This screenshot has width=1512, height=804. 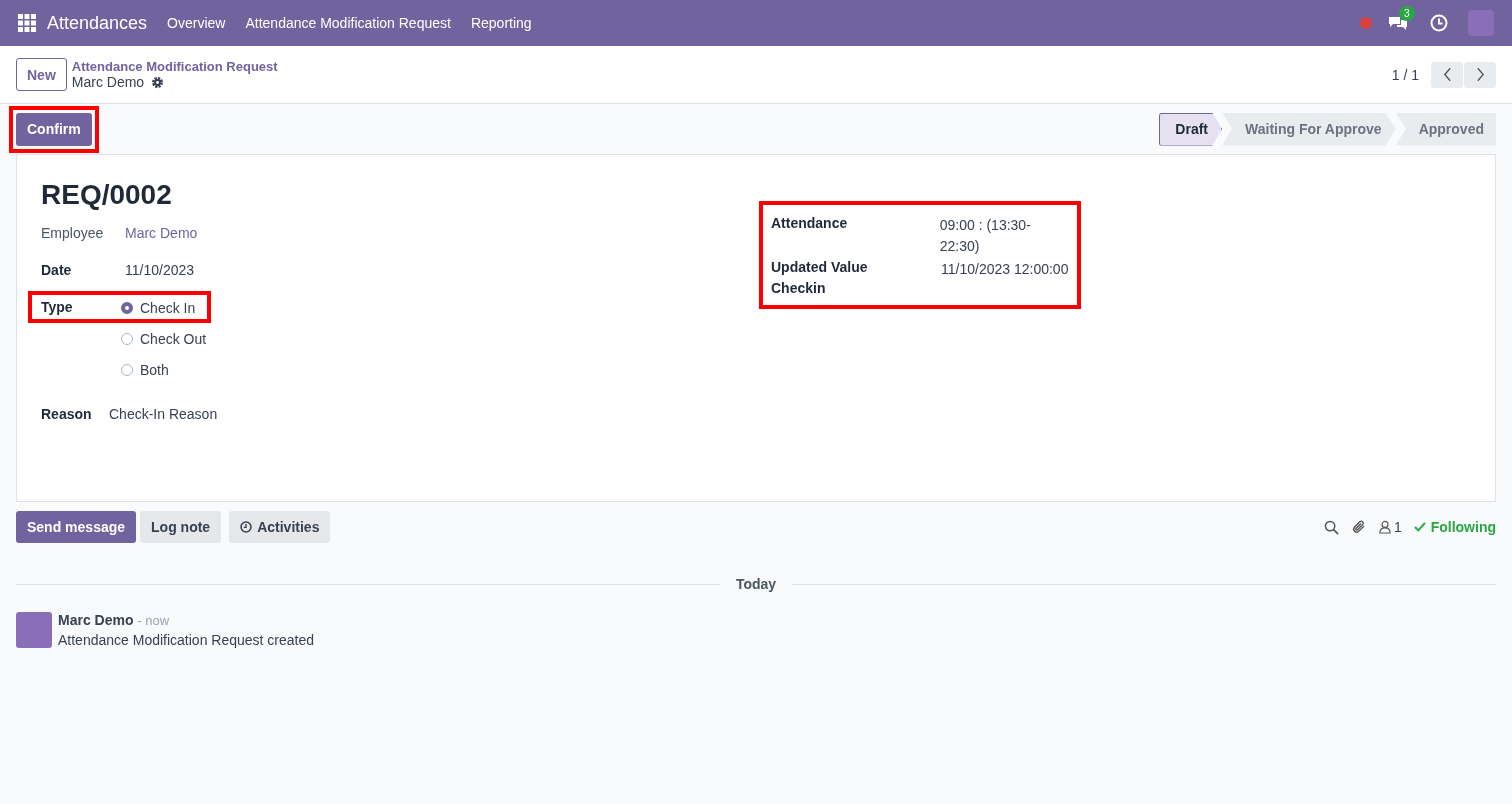 I want to click on status-stage: Approved, so click(x=1445, y=129).